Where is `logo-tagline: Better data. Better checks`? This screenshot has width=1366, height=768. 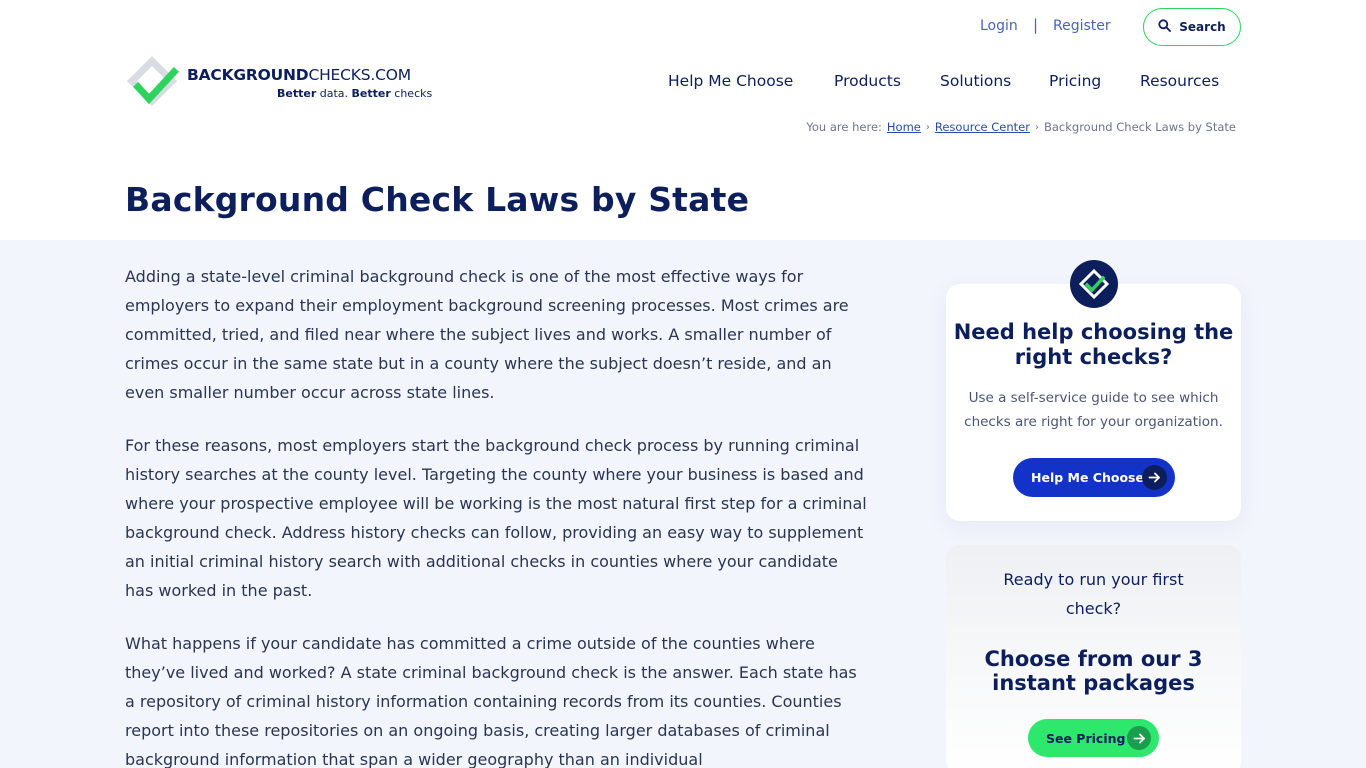 logo-tagline: Better data. Better checks is located at coordinates (355, 93).